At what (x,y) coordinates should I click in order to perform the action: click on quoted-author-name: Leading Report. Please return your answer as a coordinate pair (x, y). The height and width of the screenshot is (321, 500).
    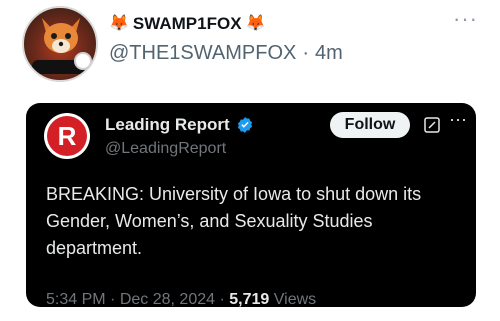
    Looking at the image, I should click on (167, 125).